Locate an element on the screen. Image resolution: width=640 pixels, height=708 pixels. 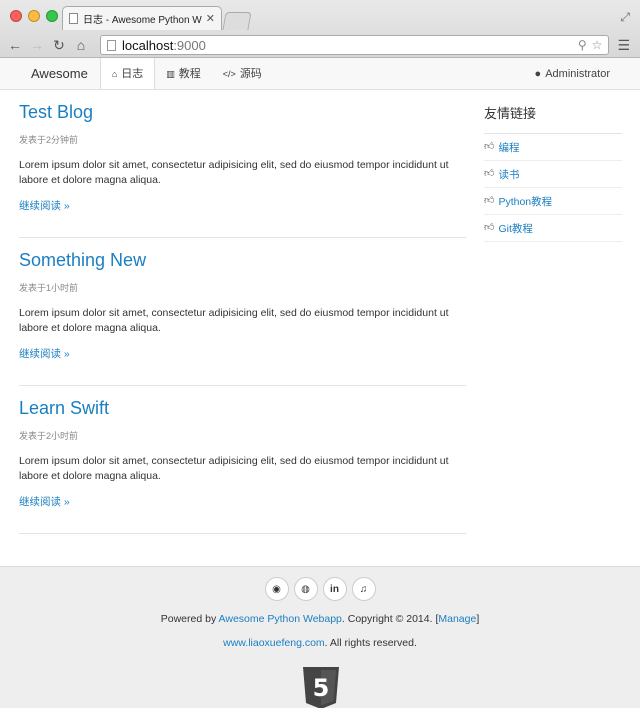
sidebar-link: 👍︎ 编程 is located at coordinates (553, 147).